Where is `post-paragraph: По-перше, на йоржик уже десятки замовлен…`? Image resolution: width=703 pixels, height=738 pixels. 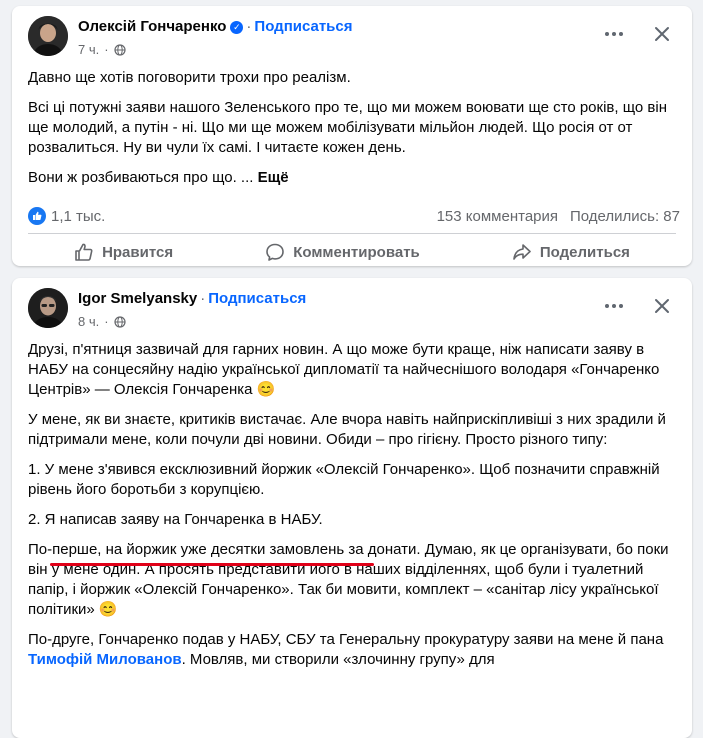
post-paragraph: По-перше, на йоржик уже десятки замовлен… is located at coordinates (348, 579).